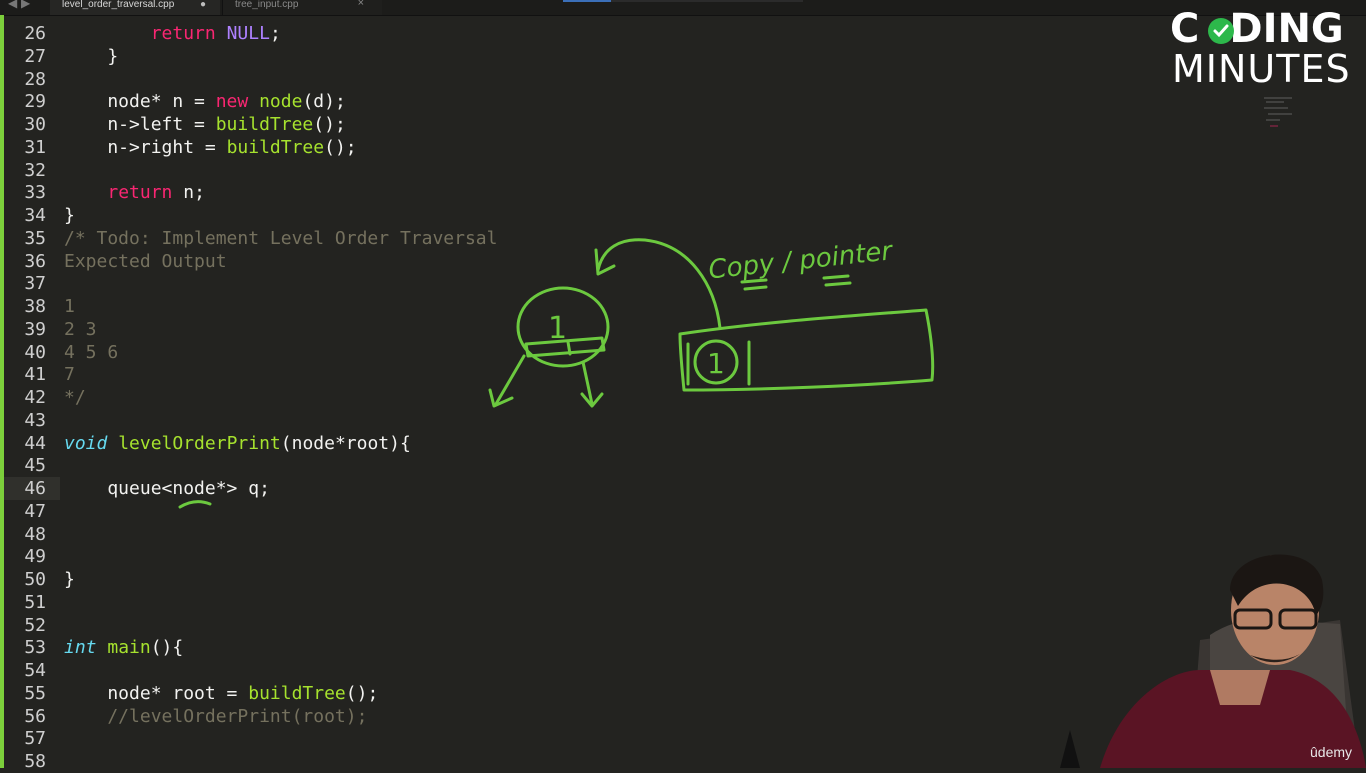  What do you see at coordinates (35, 466) in the screenshot?
I see `line-number: 45` at bounding box center [35, 466].